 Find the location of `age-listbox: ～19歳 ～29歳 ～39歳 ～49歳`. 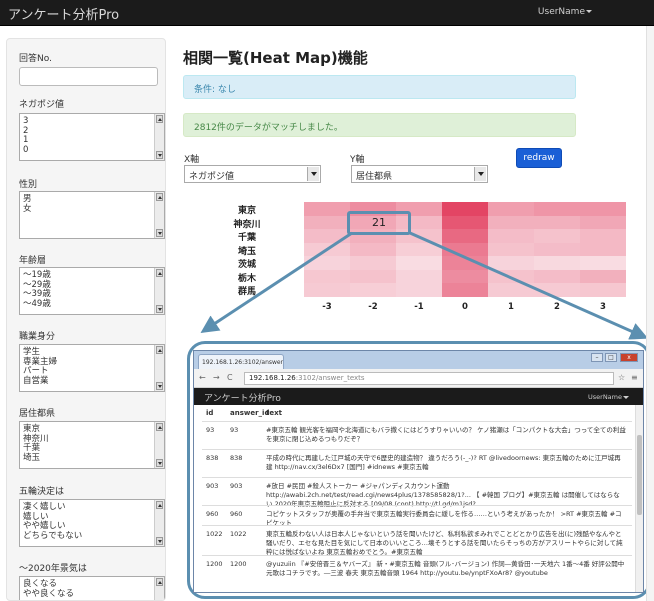

age-listbox: ～19歳 ～29歳 ～39歳 ～49歳 is located at coordinates (92, 291).